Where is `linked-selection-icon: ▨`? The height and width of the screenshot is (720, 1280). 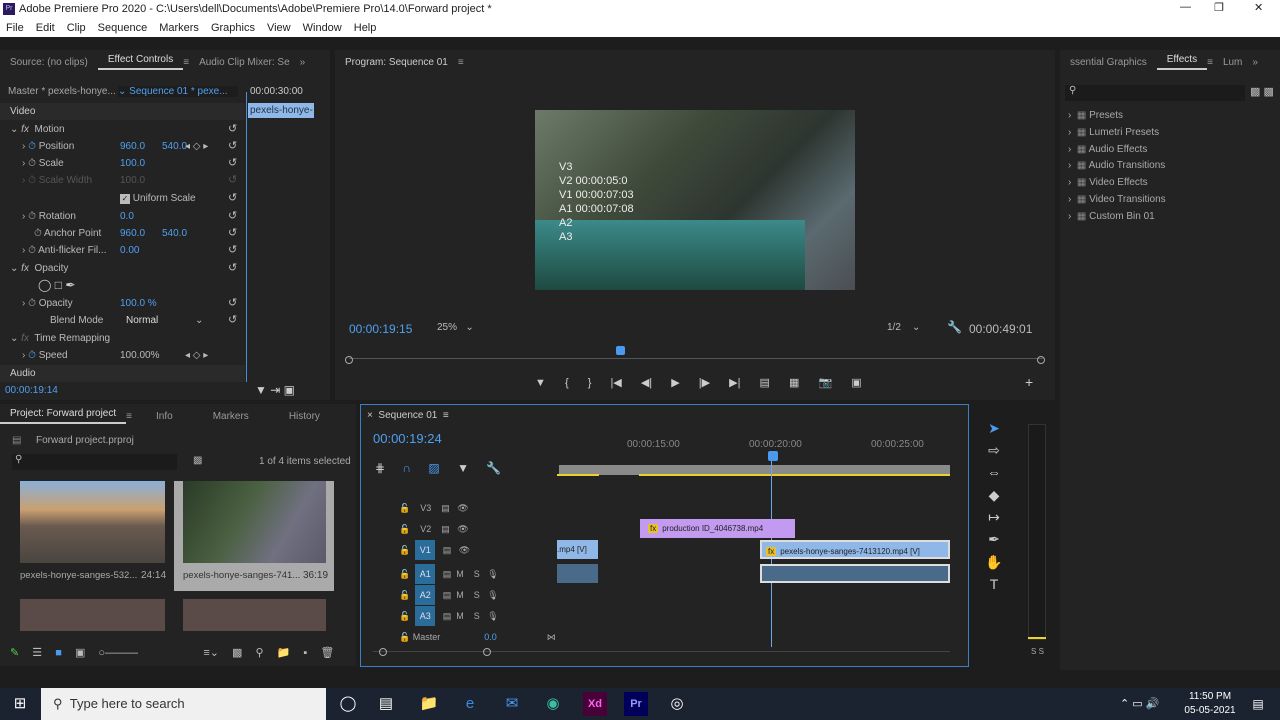
linked-selection-icon: ▨ is located at coordinates (433, 468).